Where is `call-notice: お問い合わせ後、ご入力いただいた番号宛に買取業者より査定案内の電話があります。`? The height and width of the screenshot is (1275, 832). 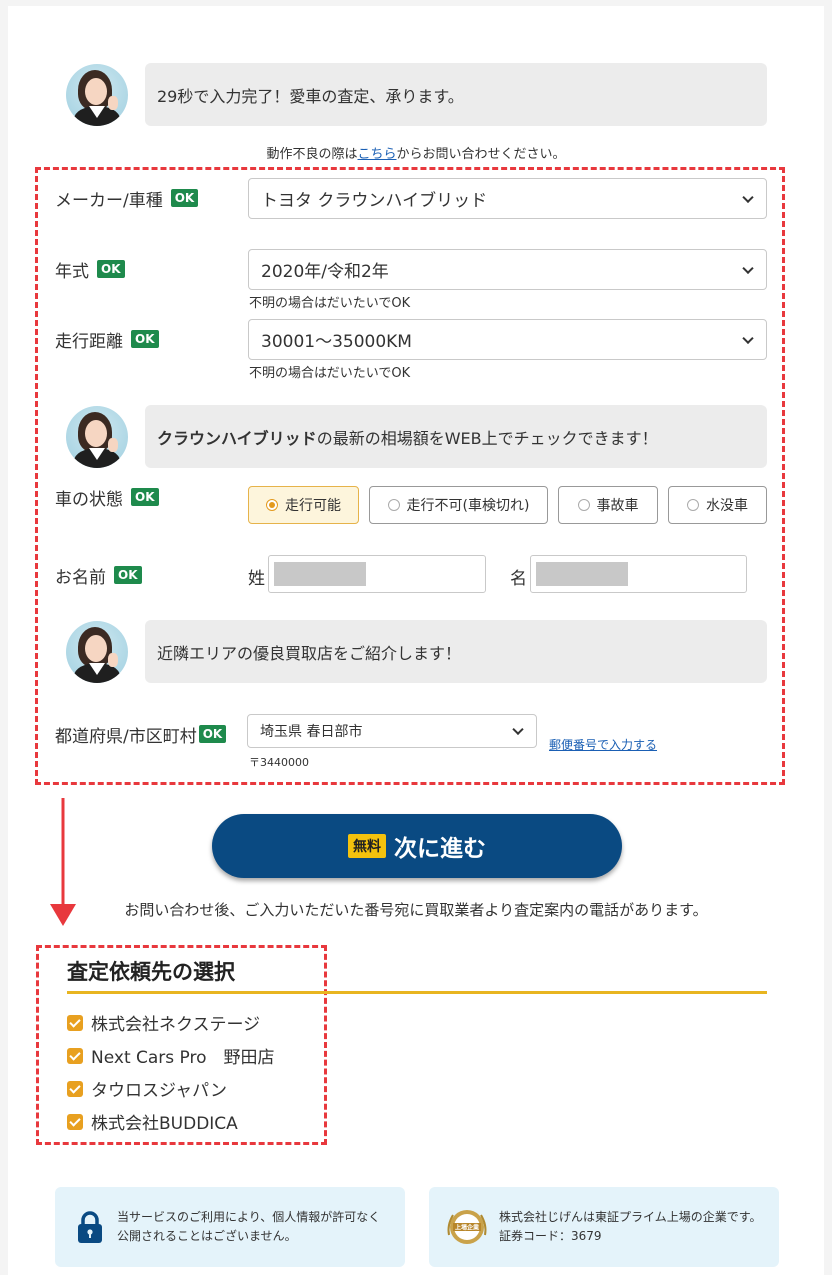 call-notice: お問い合わせ後、ご入力いただいた番号宛に買取業者より査定案内の電話があります。 is located at coordinates (416, 910).